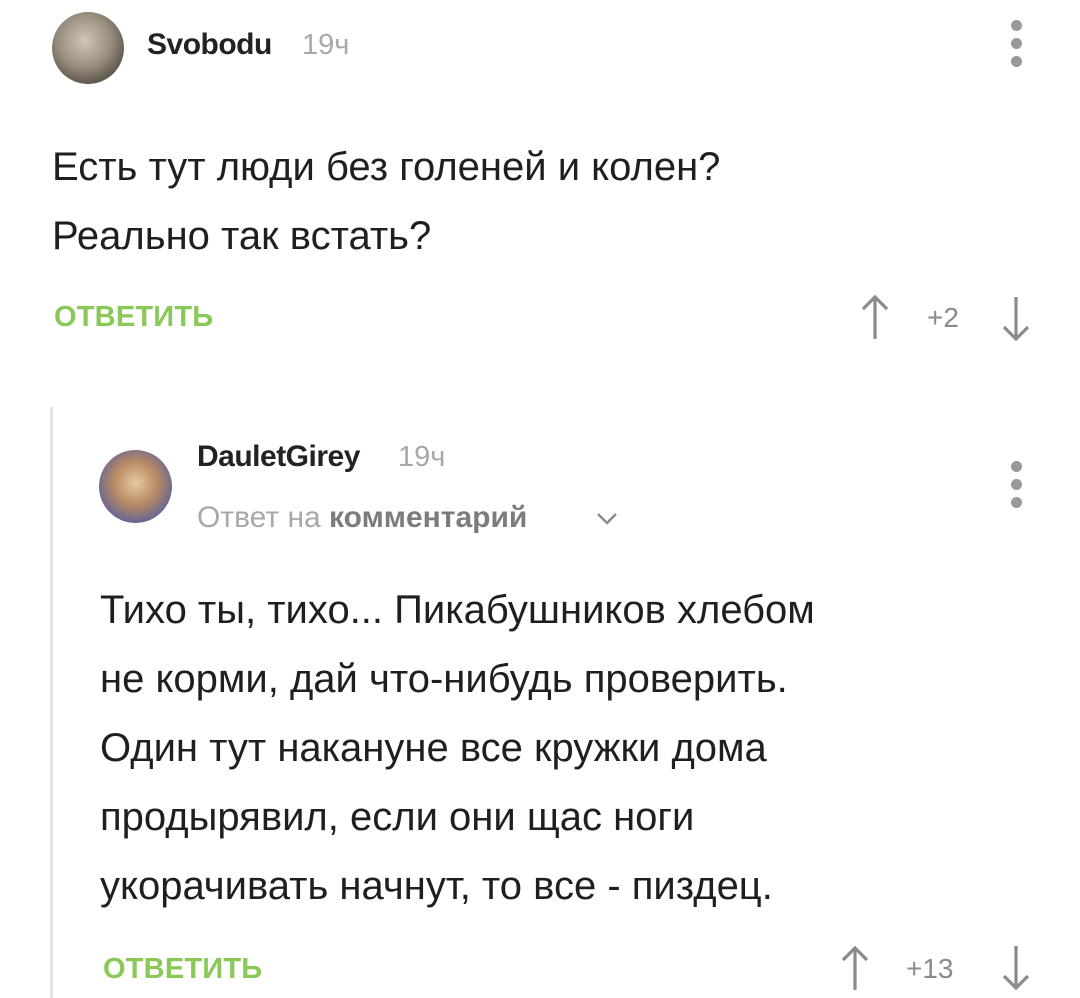  What do you see at coordinates (428, 517) in the screenshot?
I see `reply-to-link: комментарий` at bounding box center [428, 517].